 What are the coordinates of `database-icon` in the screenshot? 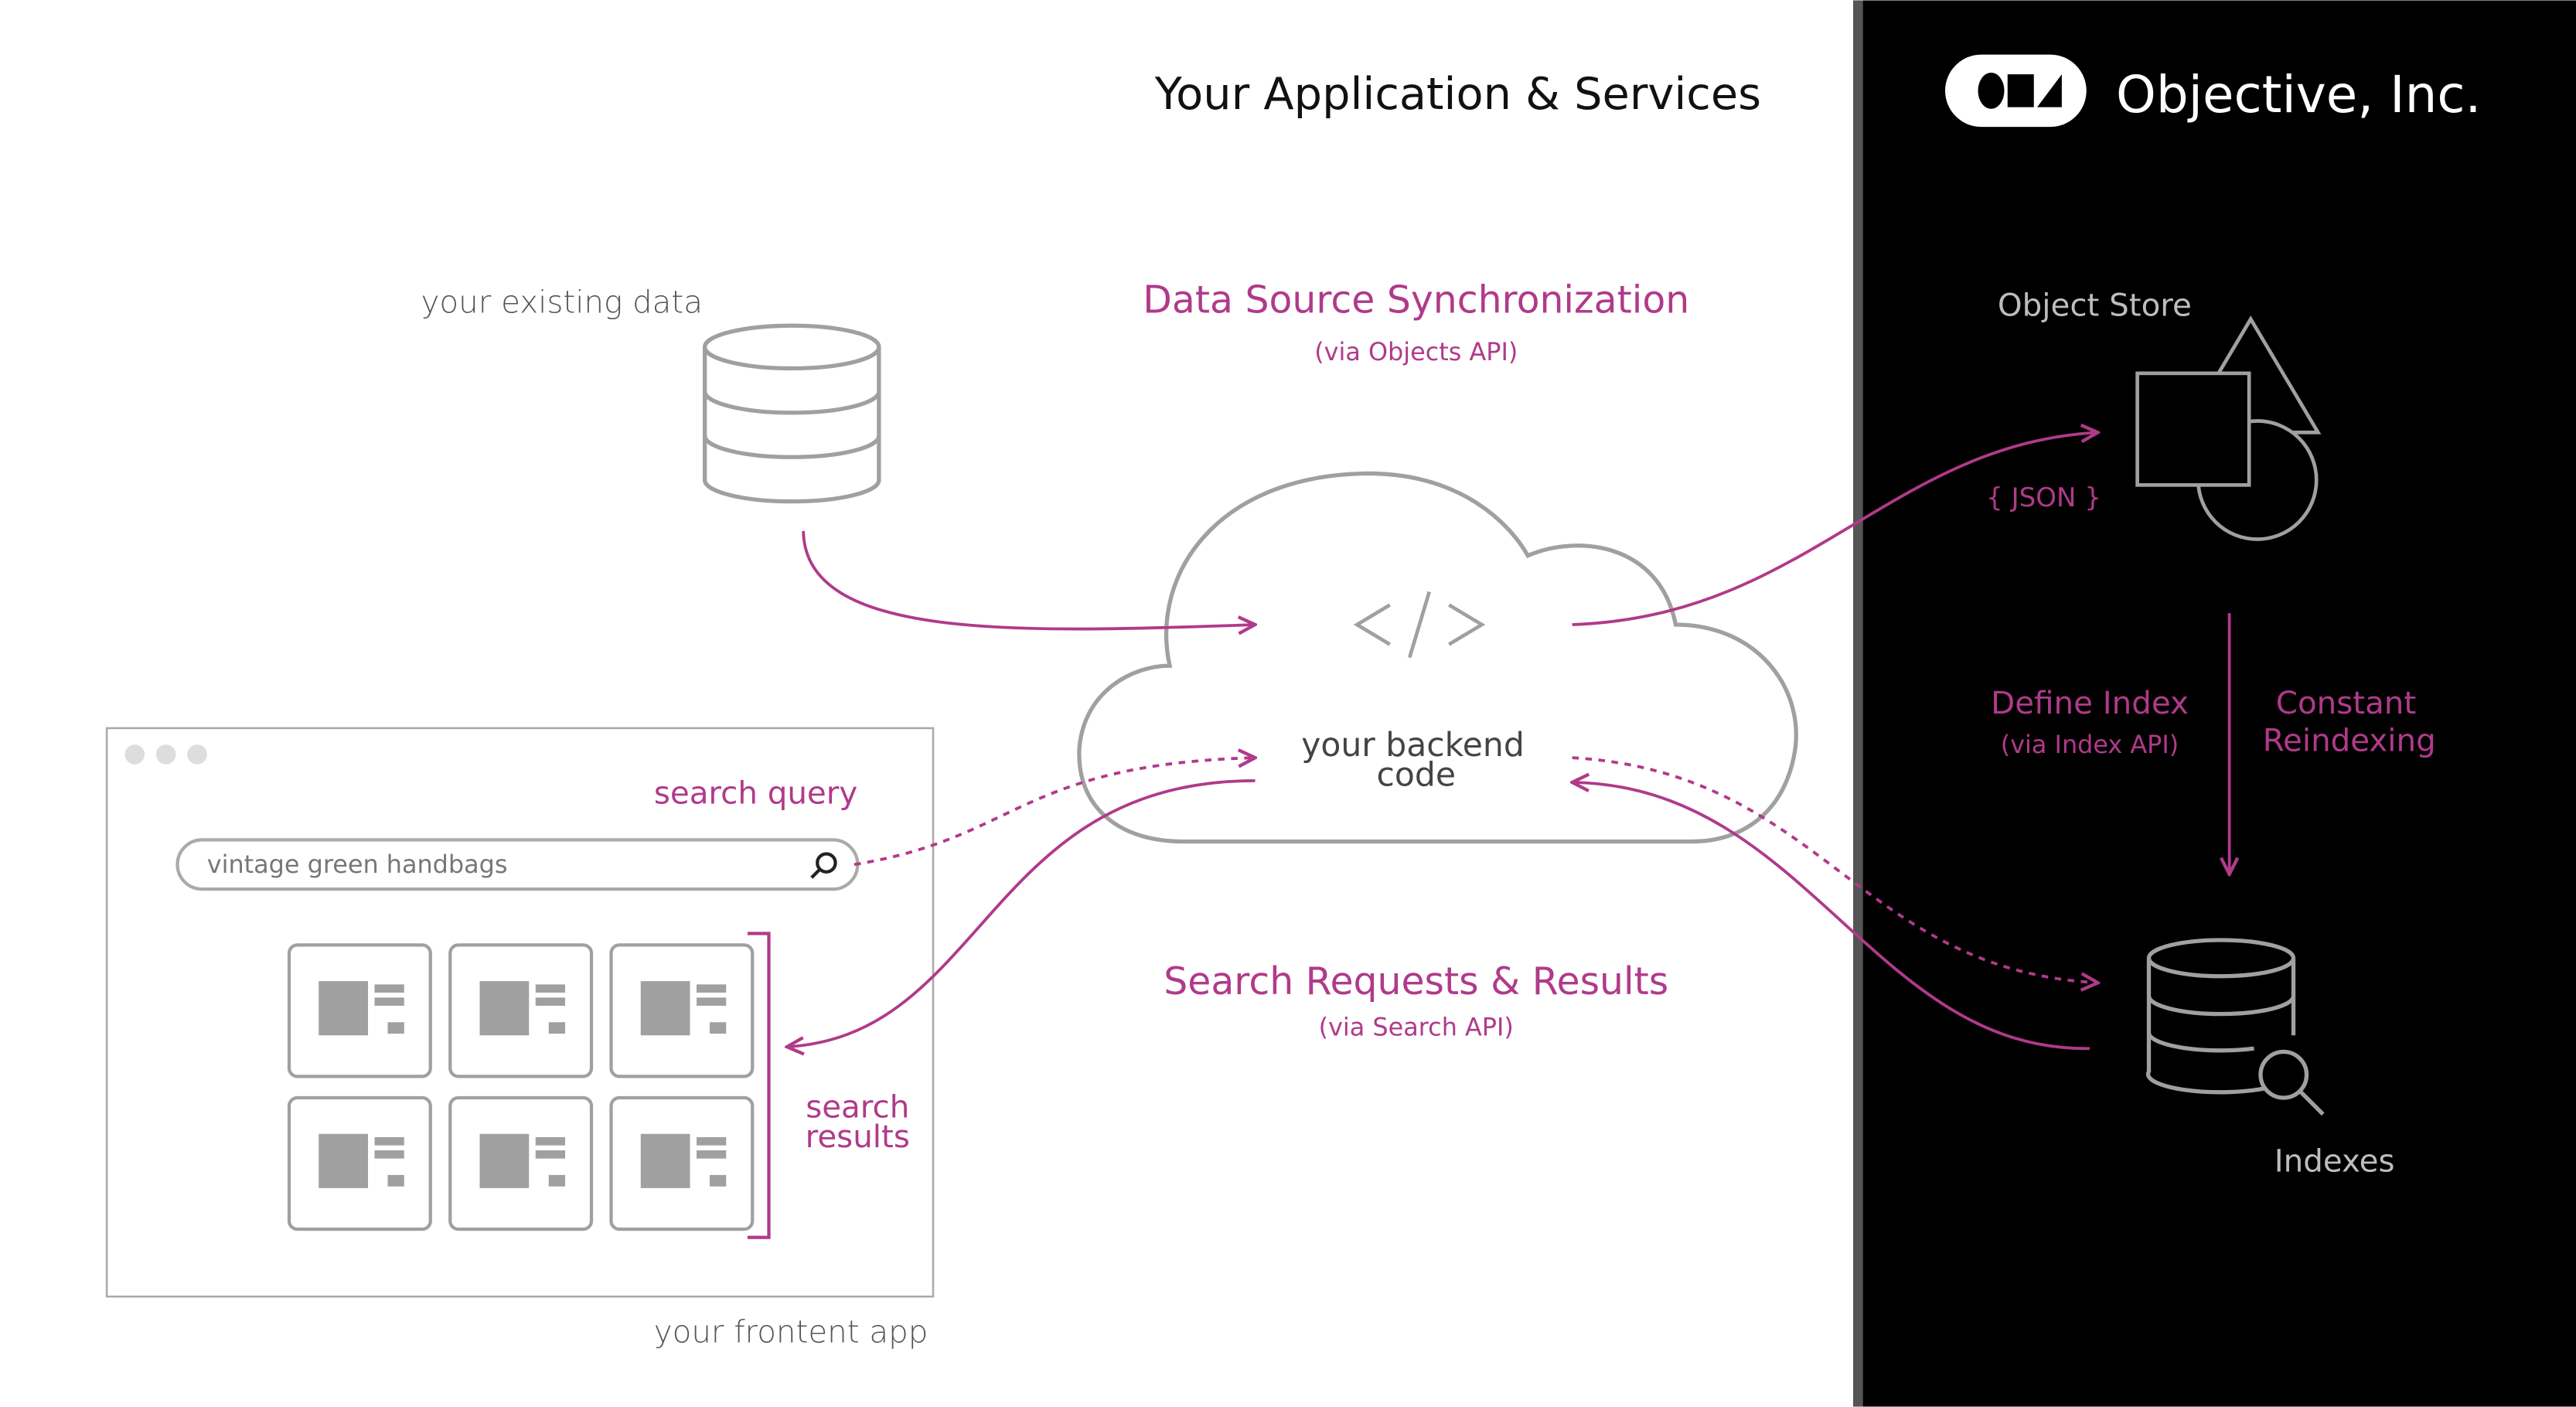 It's located at (791, 414).